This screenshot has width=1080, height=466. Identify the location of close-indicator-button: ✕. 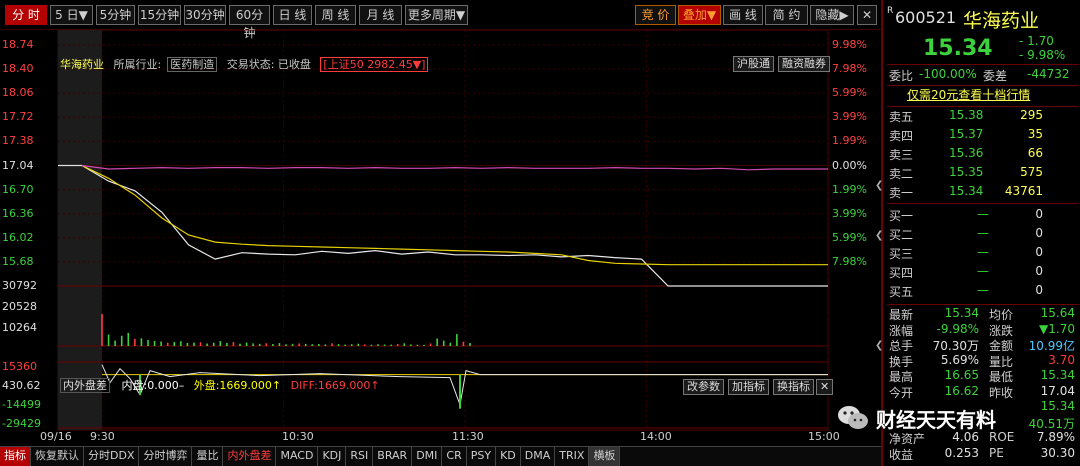
(825, 387).